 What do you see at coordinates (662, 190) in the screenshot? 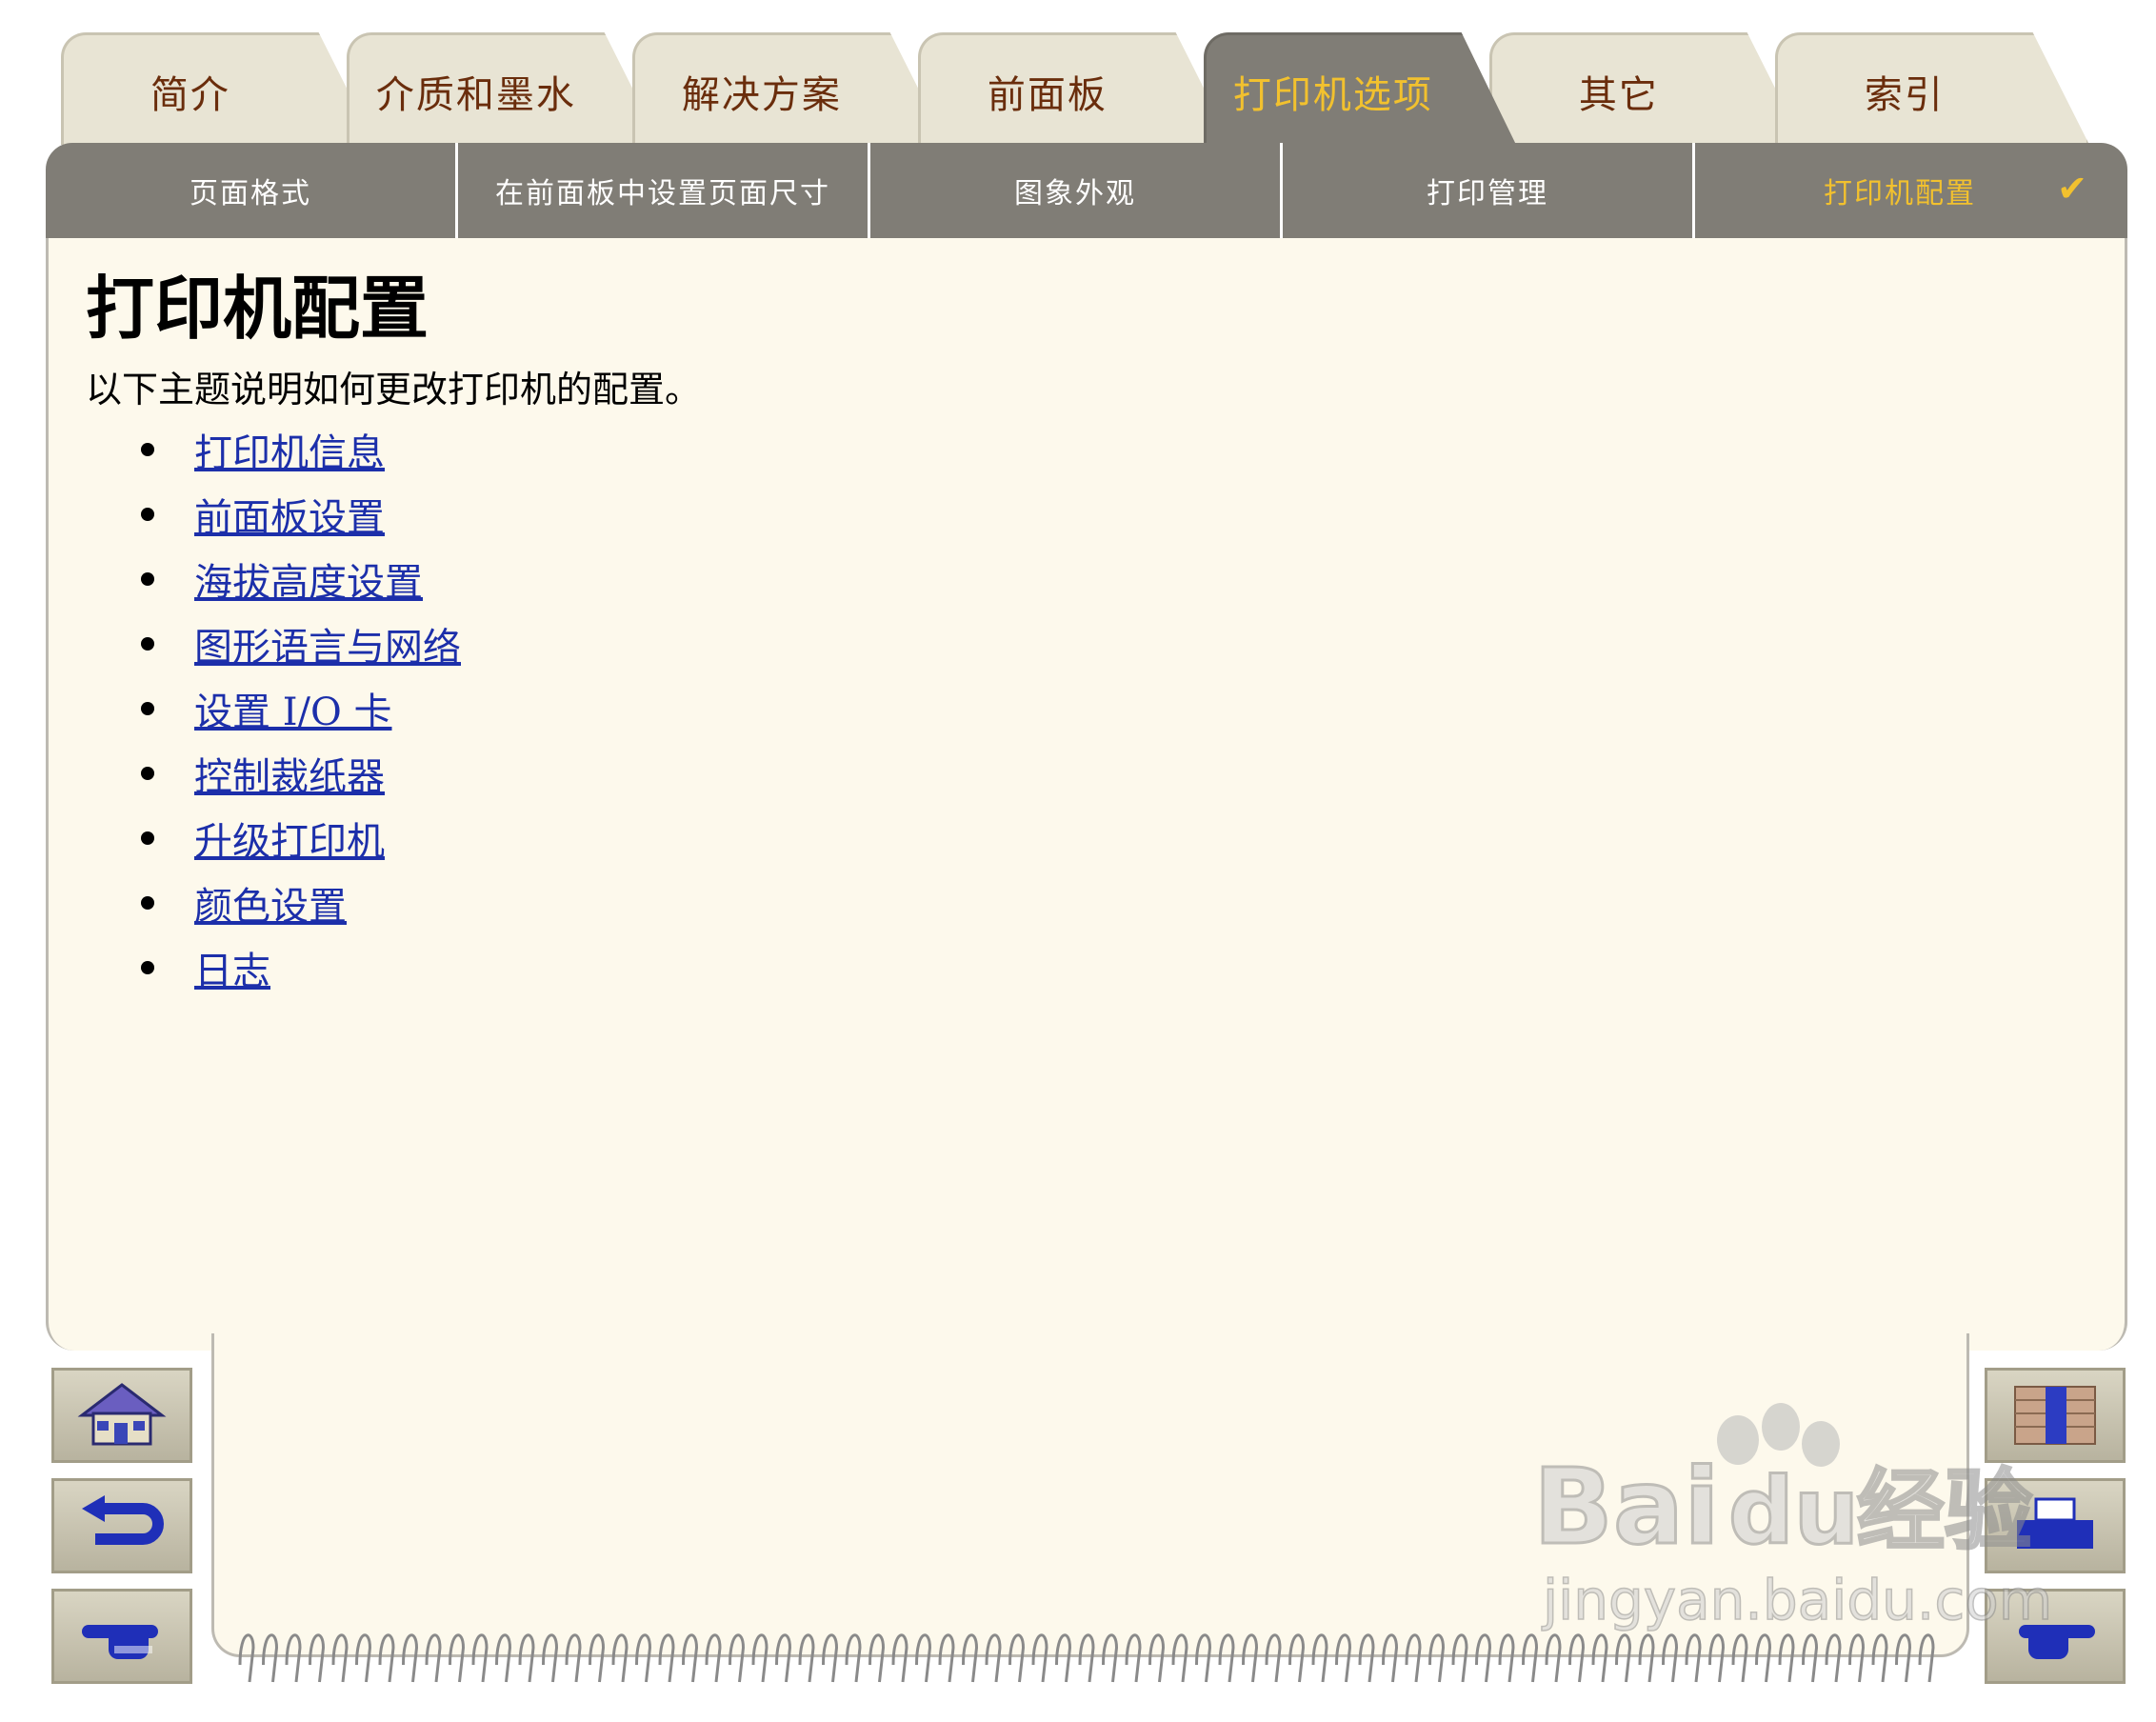
I see `subnav-set-page-size: 在前面板中设置页面尺寸` at bounding box center [662, 190].